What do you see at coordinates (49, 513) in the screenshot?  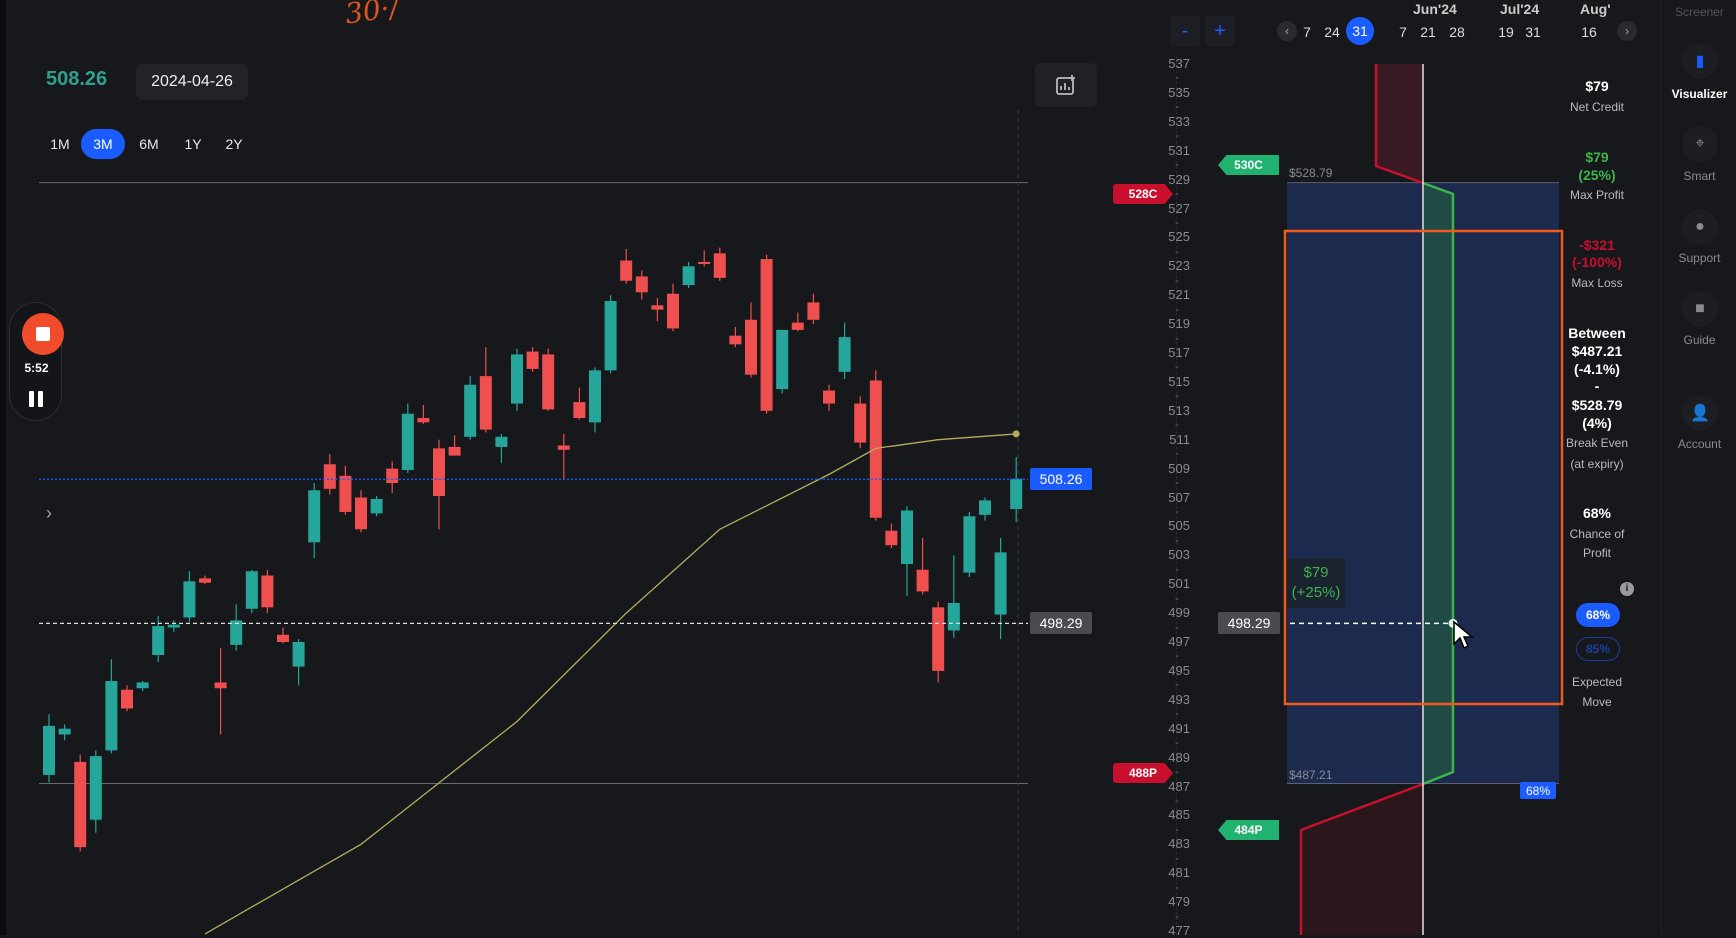 I see `expand-panel-chevron-icon: ›` at bounding box center [49, 513].